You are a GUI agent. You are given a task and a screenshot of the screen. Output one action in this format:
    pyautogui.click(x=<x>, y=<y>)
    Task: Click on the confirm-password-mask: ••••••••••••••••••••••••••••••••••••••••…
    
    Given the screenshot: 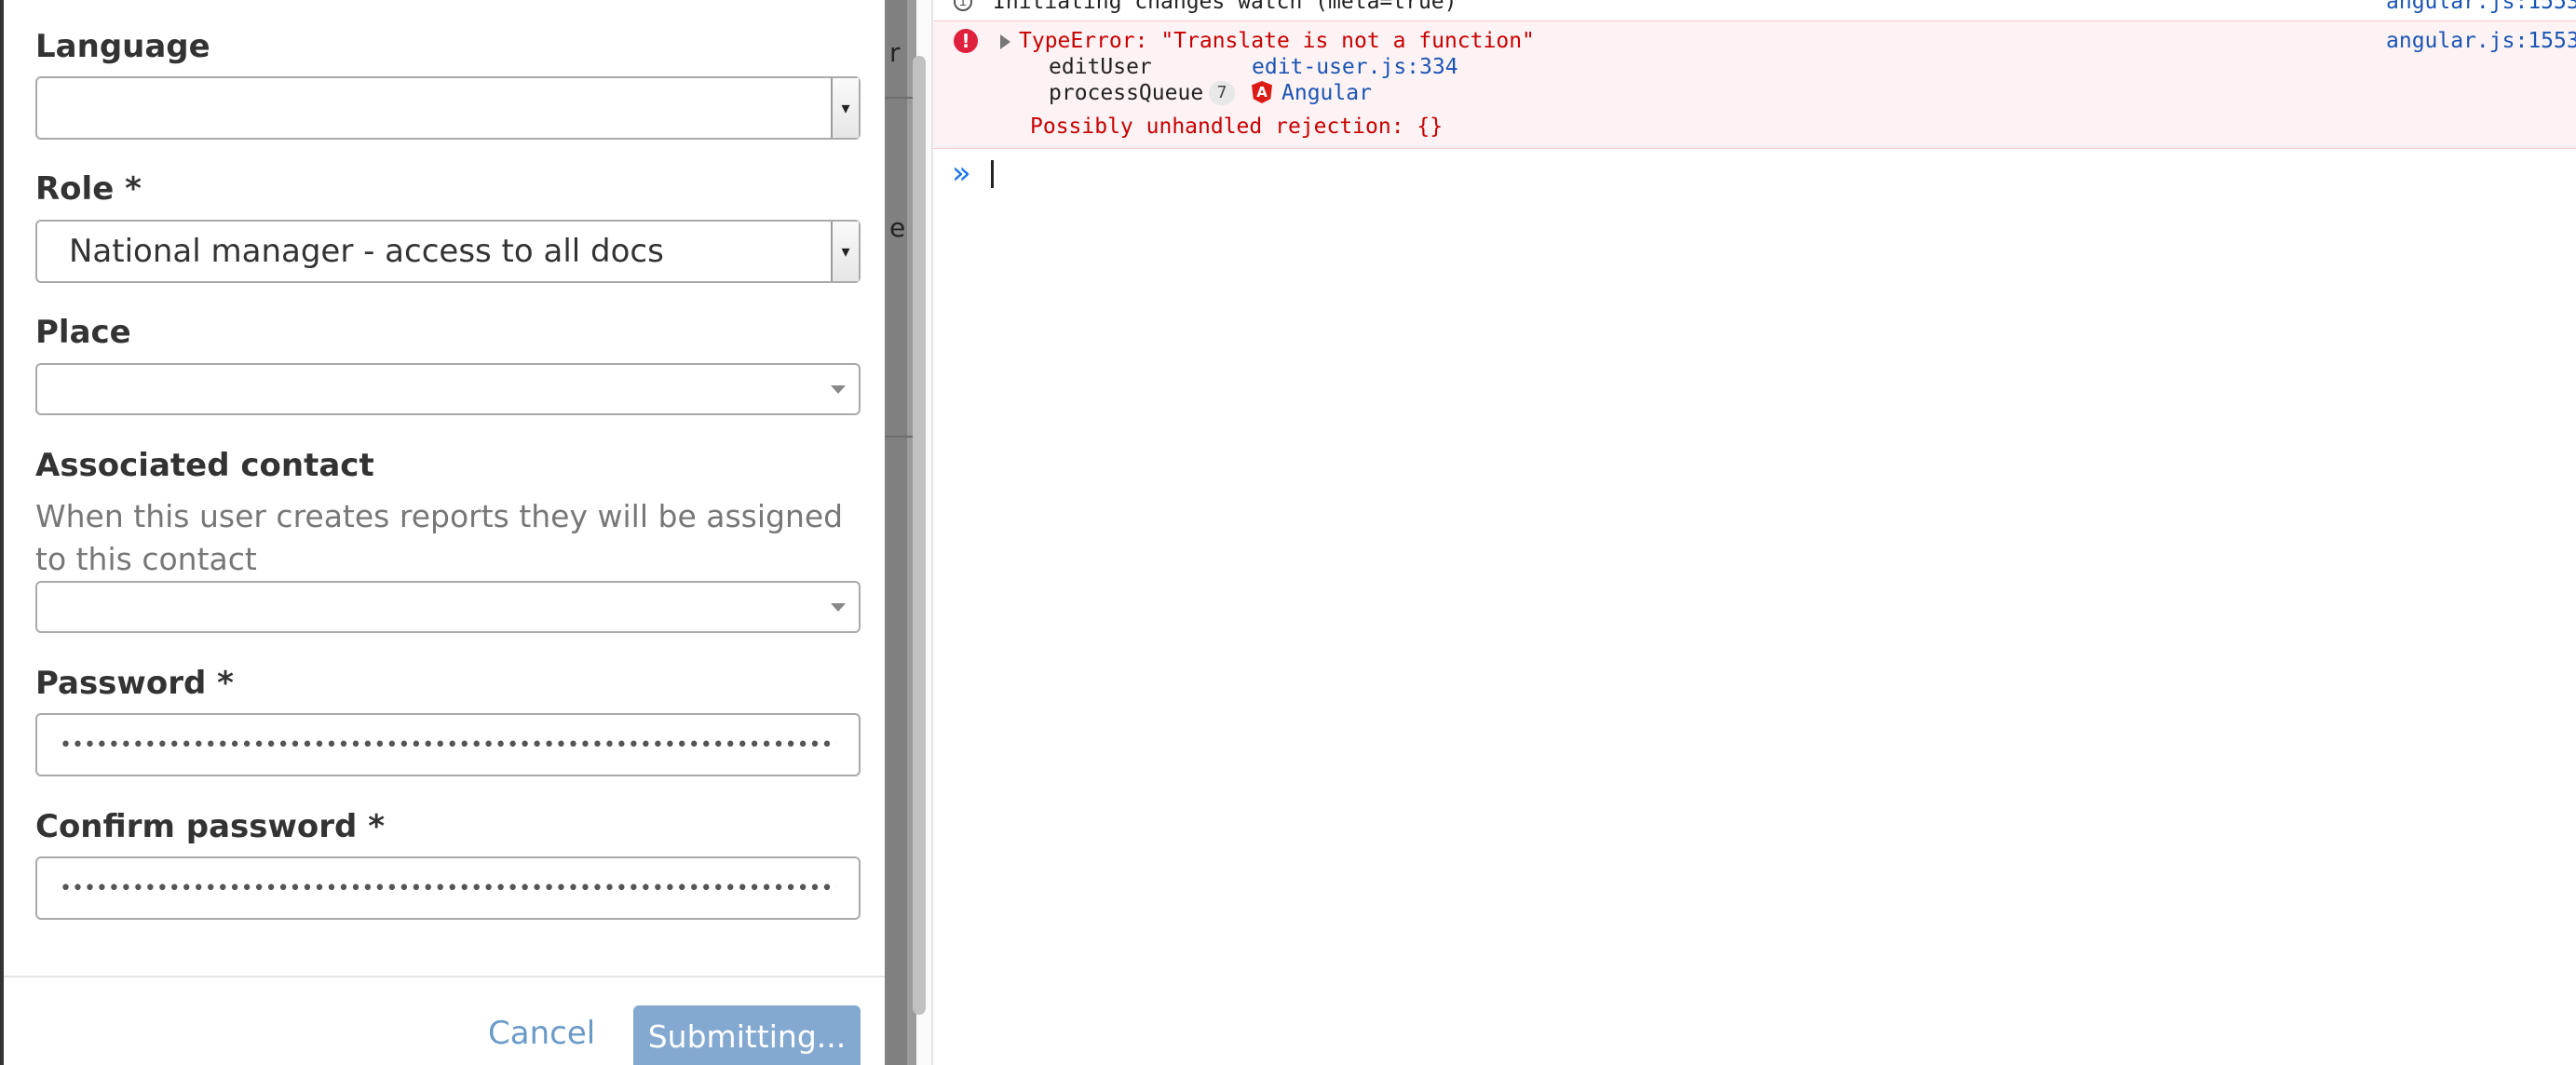 What is the action you would take?
    pyautogui.click(x=448, y=888)
    